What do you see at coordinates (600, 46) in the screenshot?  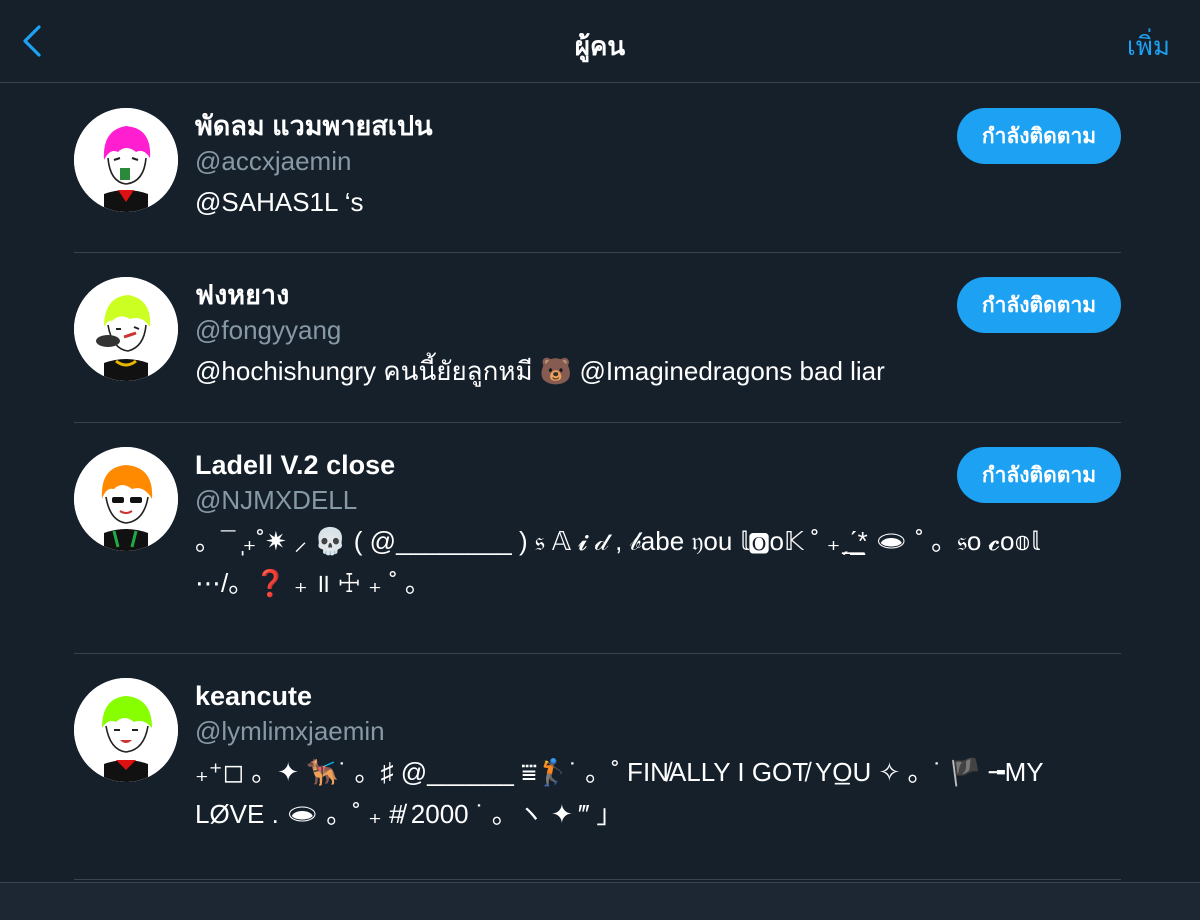 I see `page-title: ผู้คน` at bounding box center [600, 46].